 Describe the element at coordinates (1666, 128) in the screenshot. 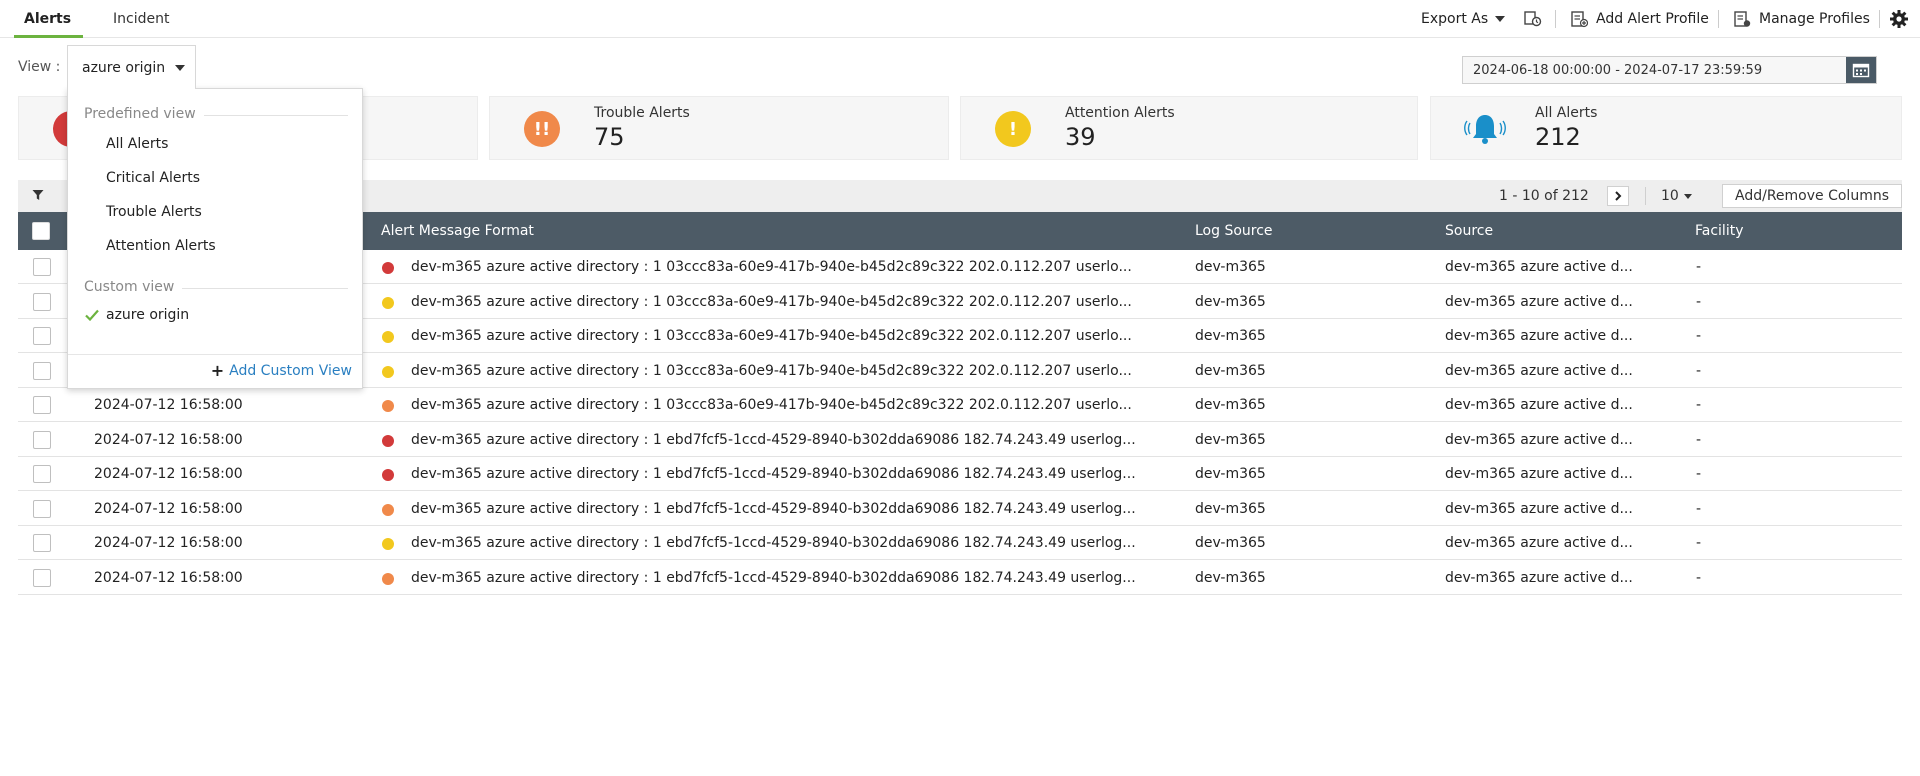

I see `card-all: All Alerts 212` at that location.